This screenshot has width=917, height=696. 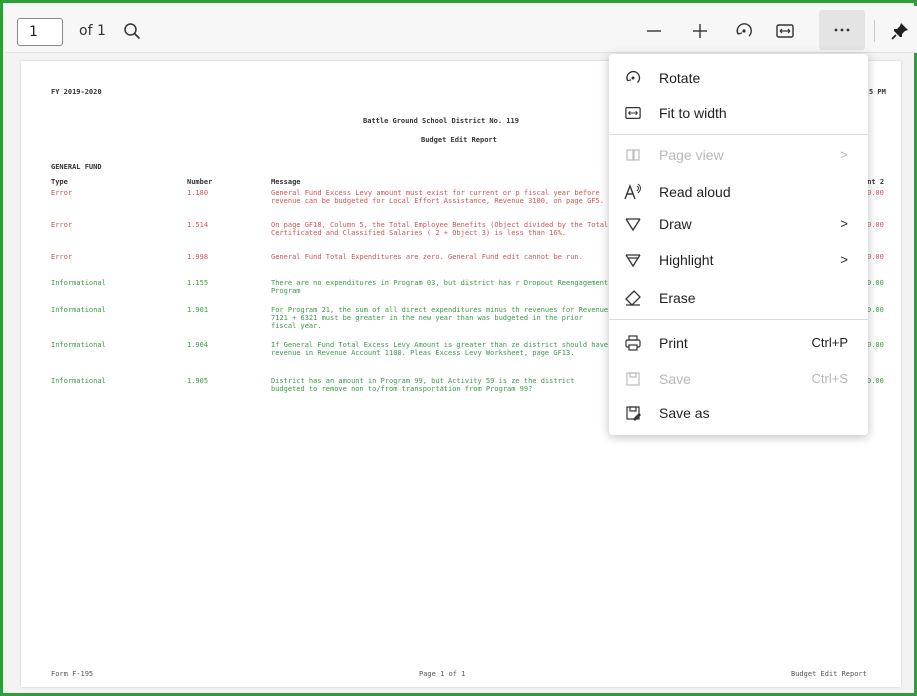 I want to click on zoom-out-icon, so click(x=654, y=31).